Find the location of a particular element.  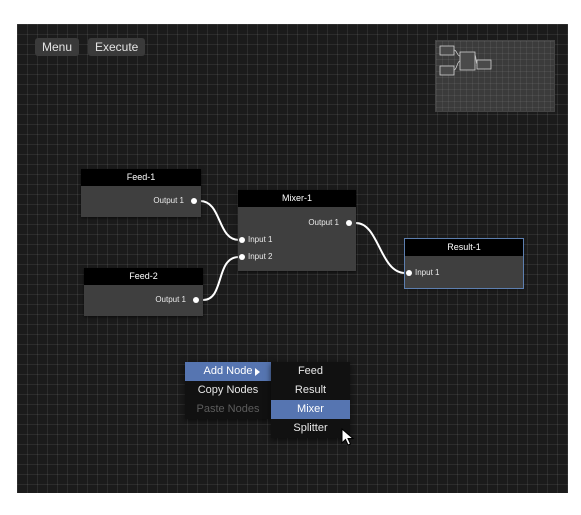

wire-mixer-to-result-input1 is located at coordinates (380, 248).